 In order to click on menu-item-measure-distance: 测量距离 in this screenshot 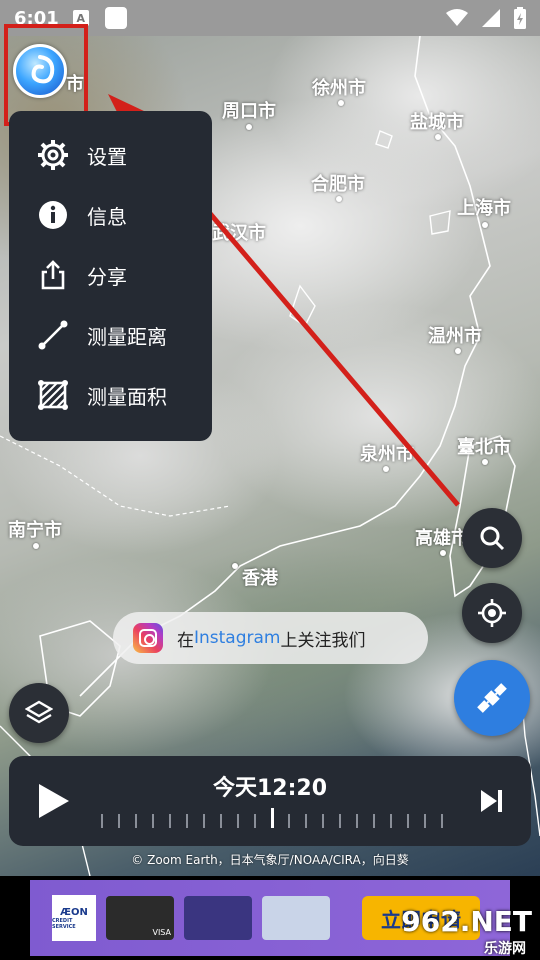, I will do `click(110, 335)`.